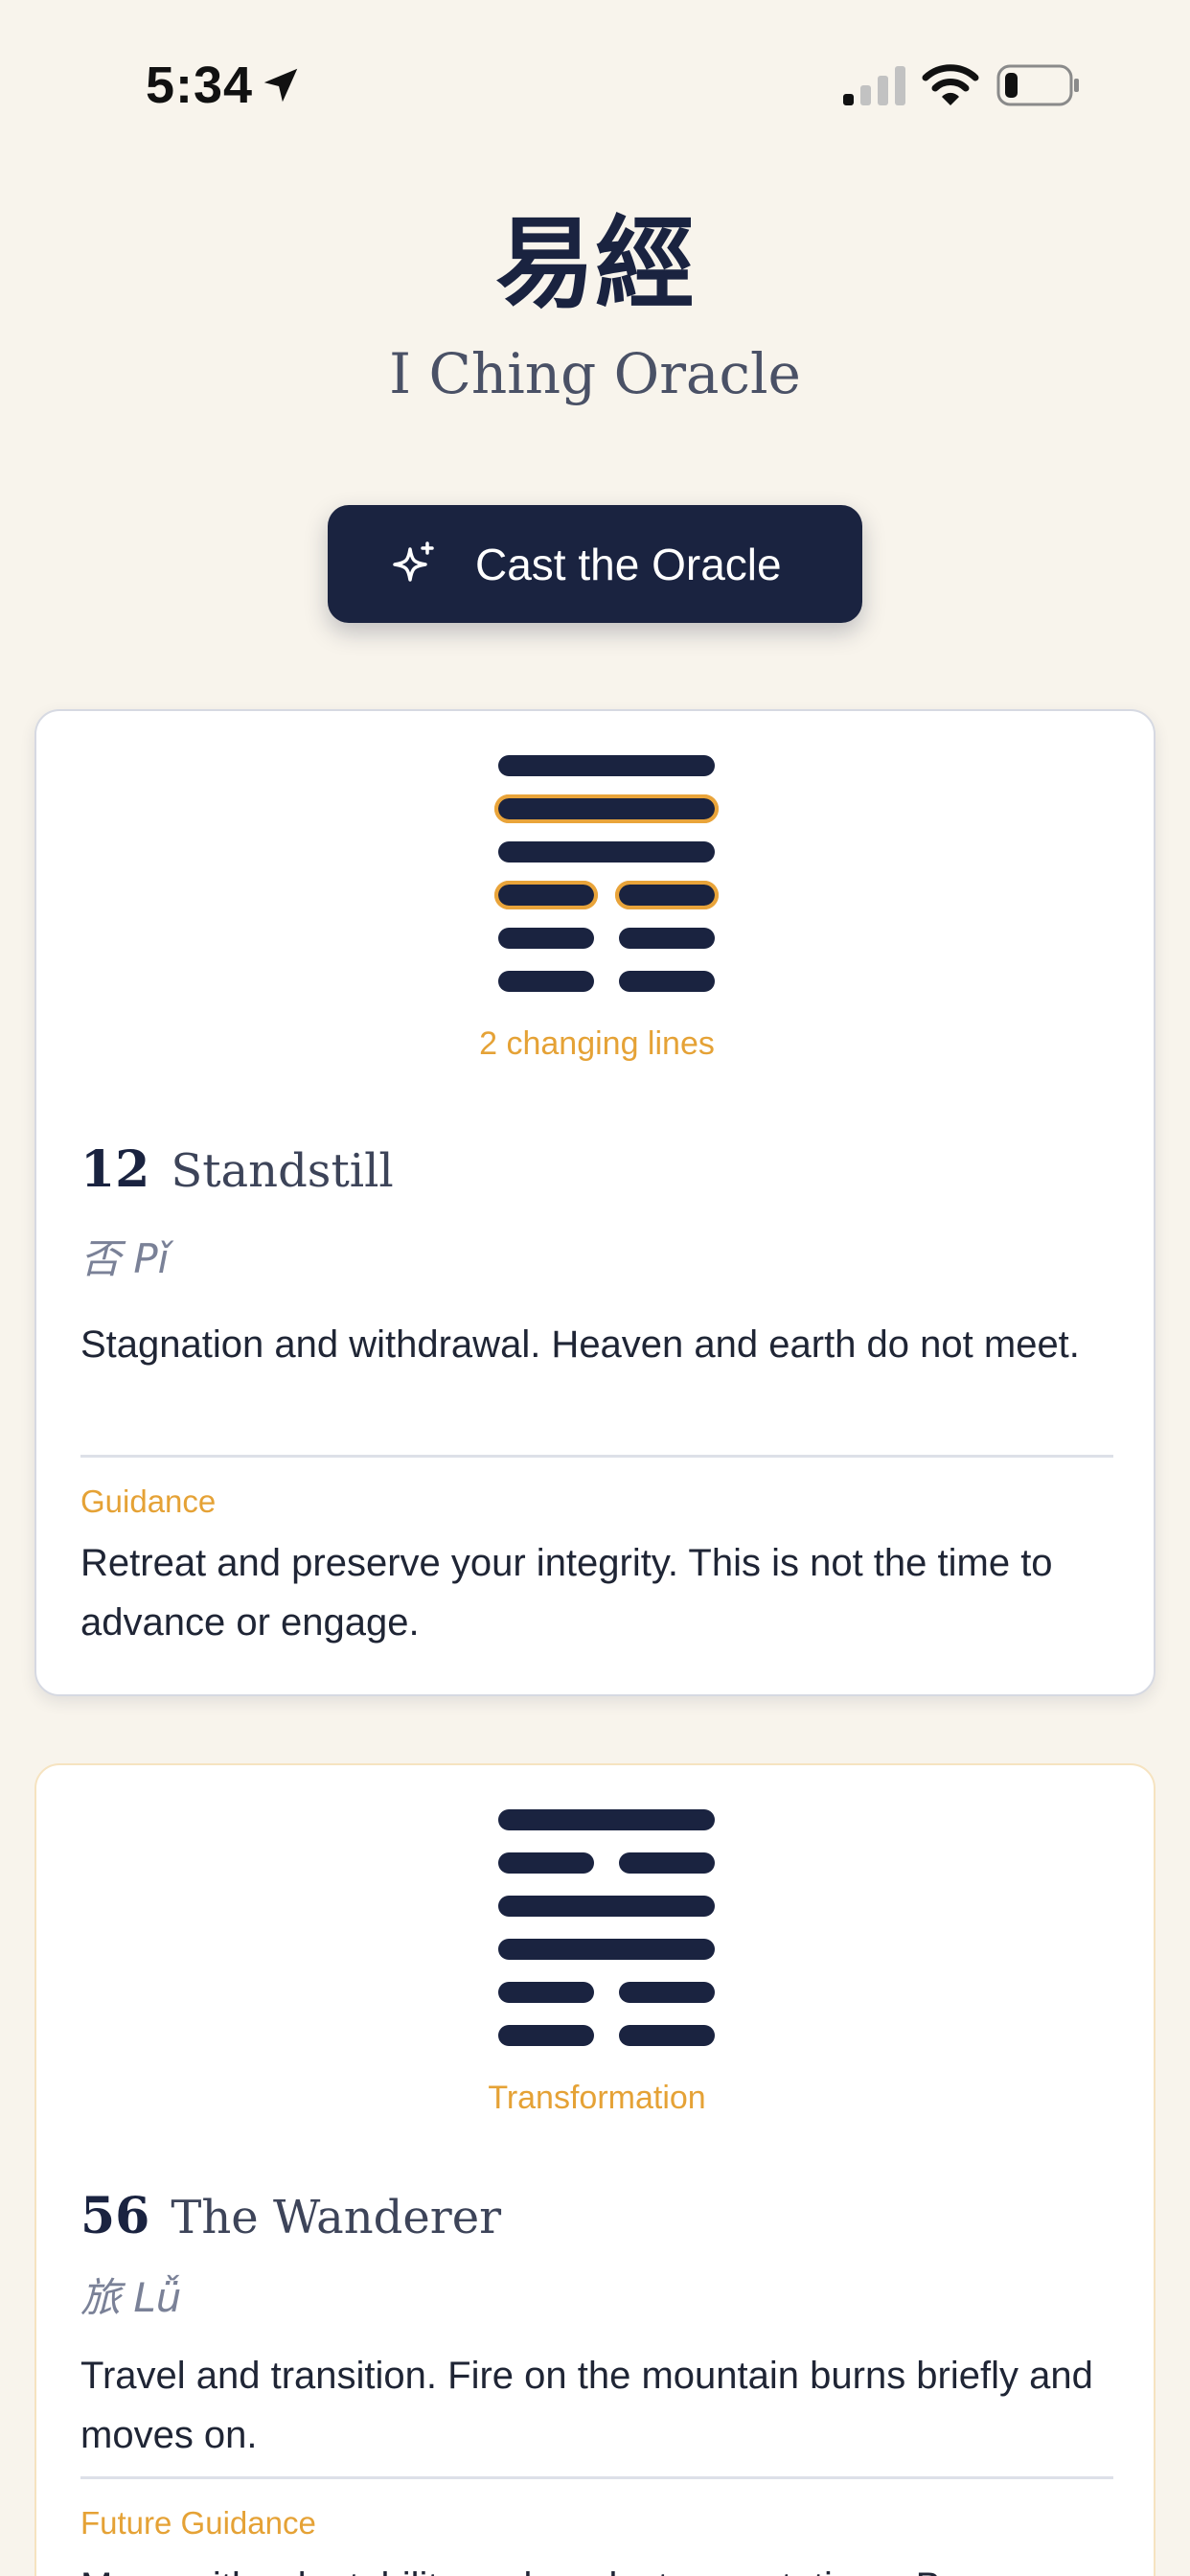 The width and height of the screenshot is (1190, 2576). I want to click on future-guidance-label: Future Guidance, so click(198, 2523).